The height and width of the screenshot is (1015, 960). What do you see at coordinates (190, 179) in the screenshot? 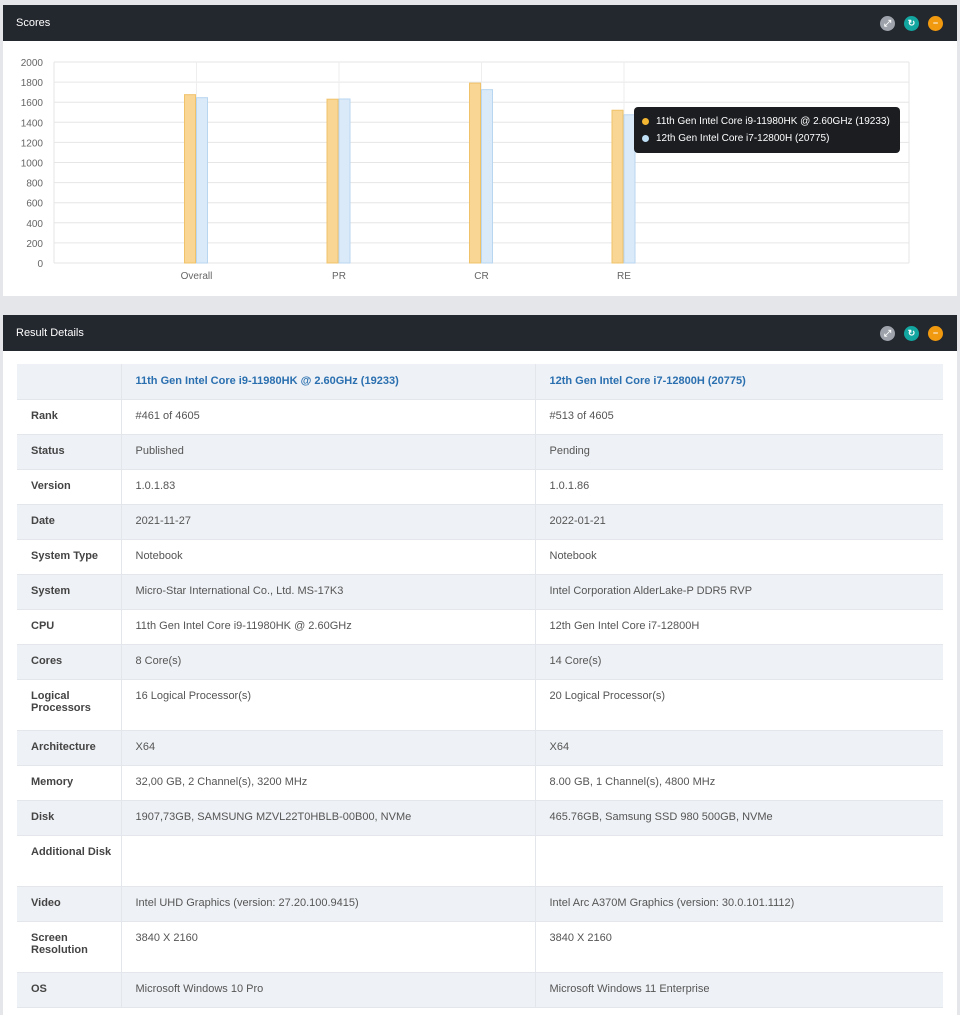
I see `bar-1-overall` at bounding box center [190, 179].